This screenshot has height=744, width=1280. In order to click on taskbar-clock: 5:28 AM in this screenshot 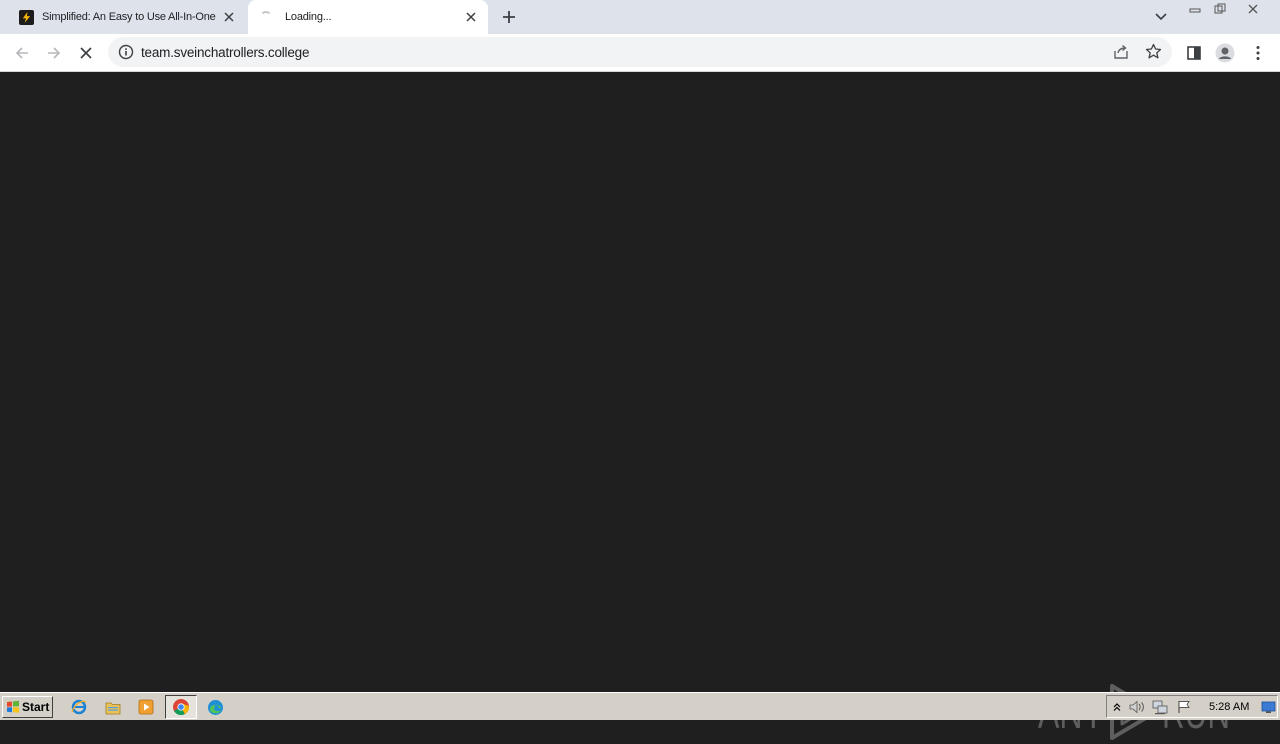, I will do `click(1229, 707)`.